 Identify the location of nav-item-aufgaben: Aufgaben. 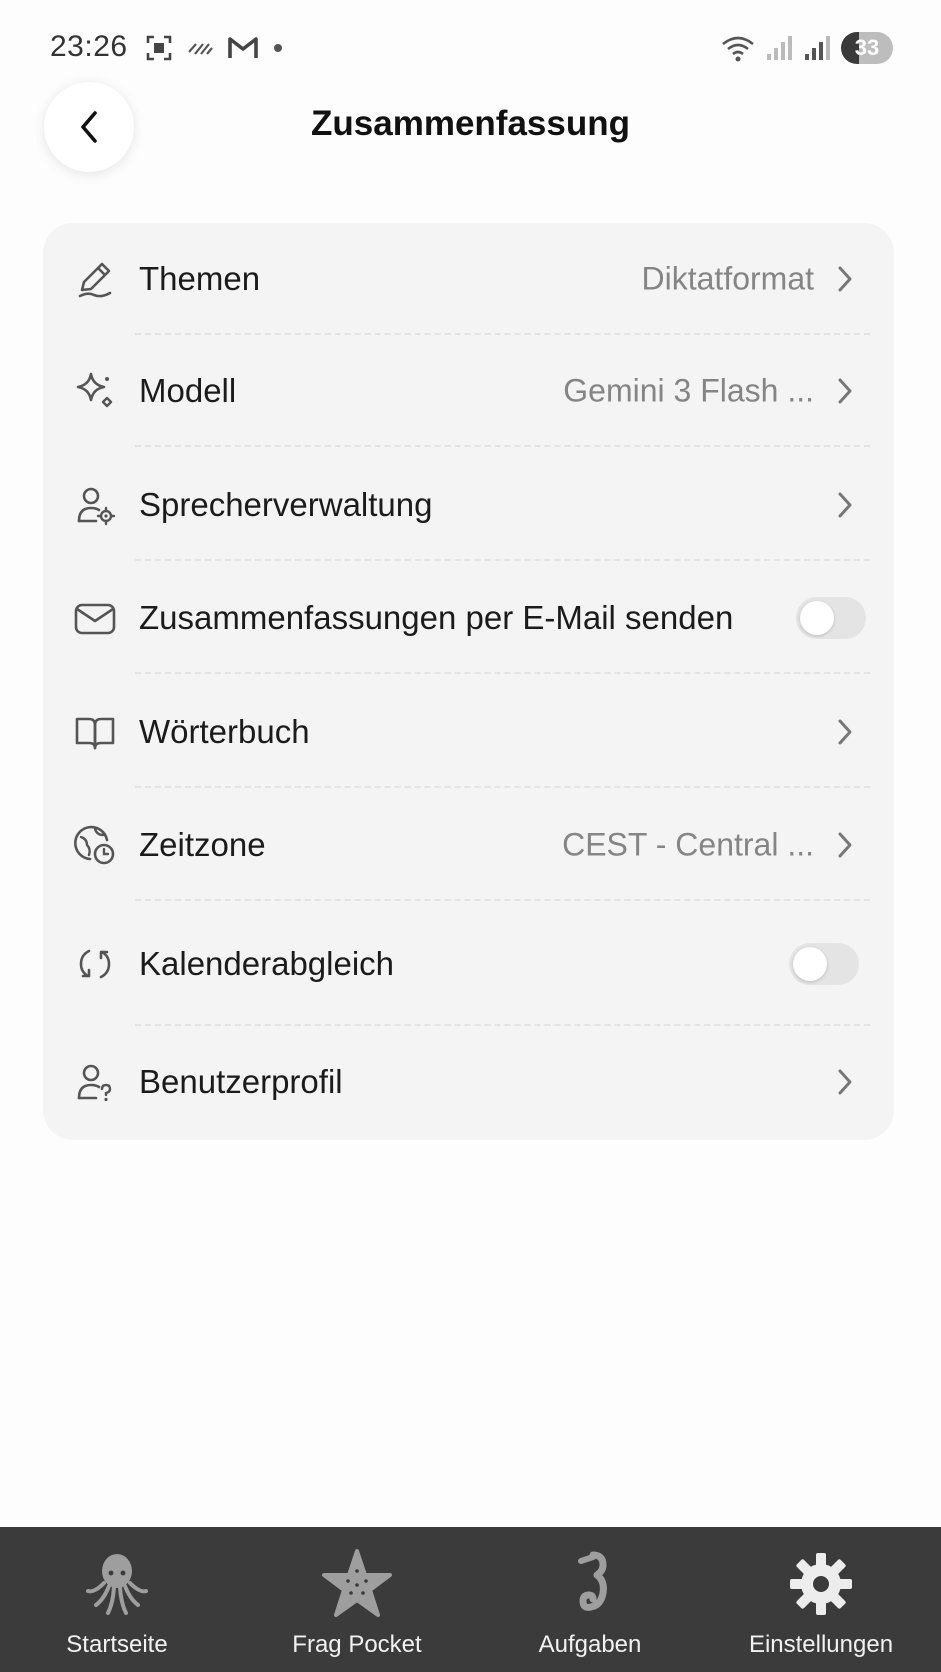
(590, 1599).